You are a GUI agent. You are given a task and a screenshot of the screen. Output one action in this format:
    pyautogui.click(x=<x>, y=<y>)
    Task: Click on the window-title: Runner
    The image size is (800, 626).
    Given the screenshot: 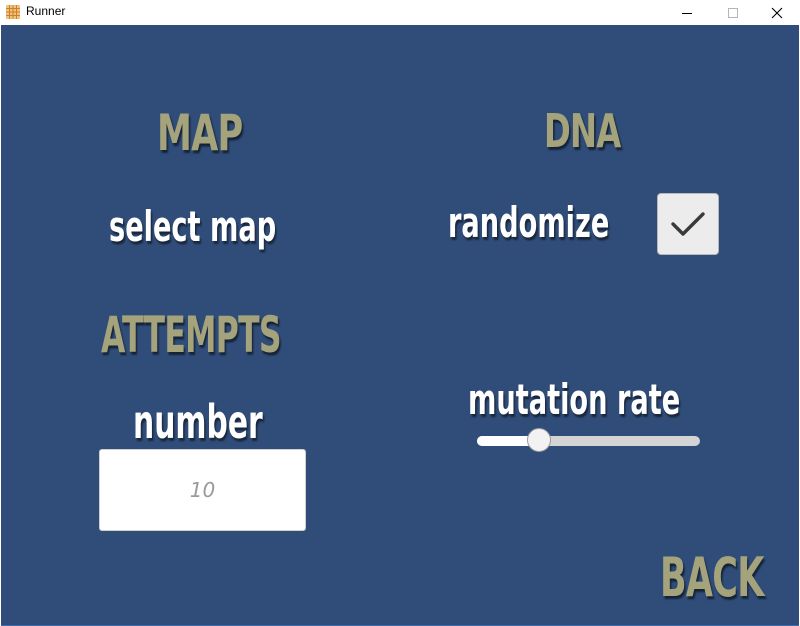 What is the action you would take?
    pyautogui.click(x=46, y=11)
    